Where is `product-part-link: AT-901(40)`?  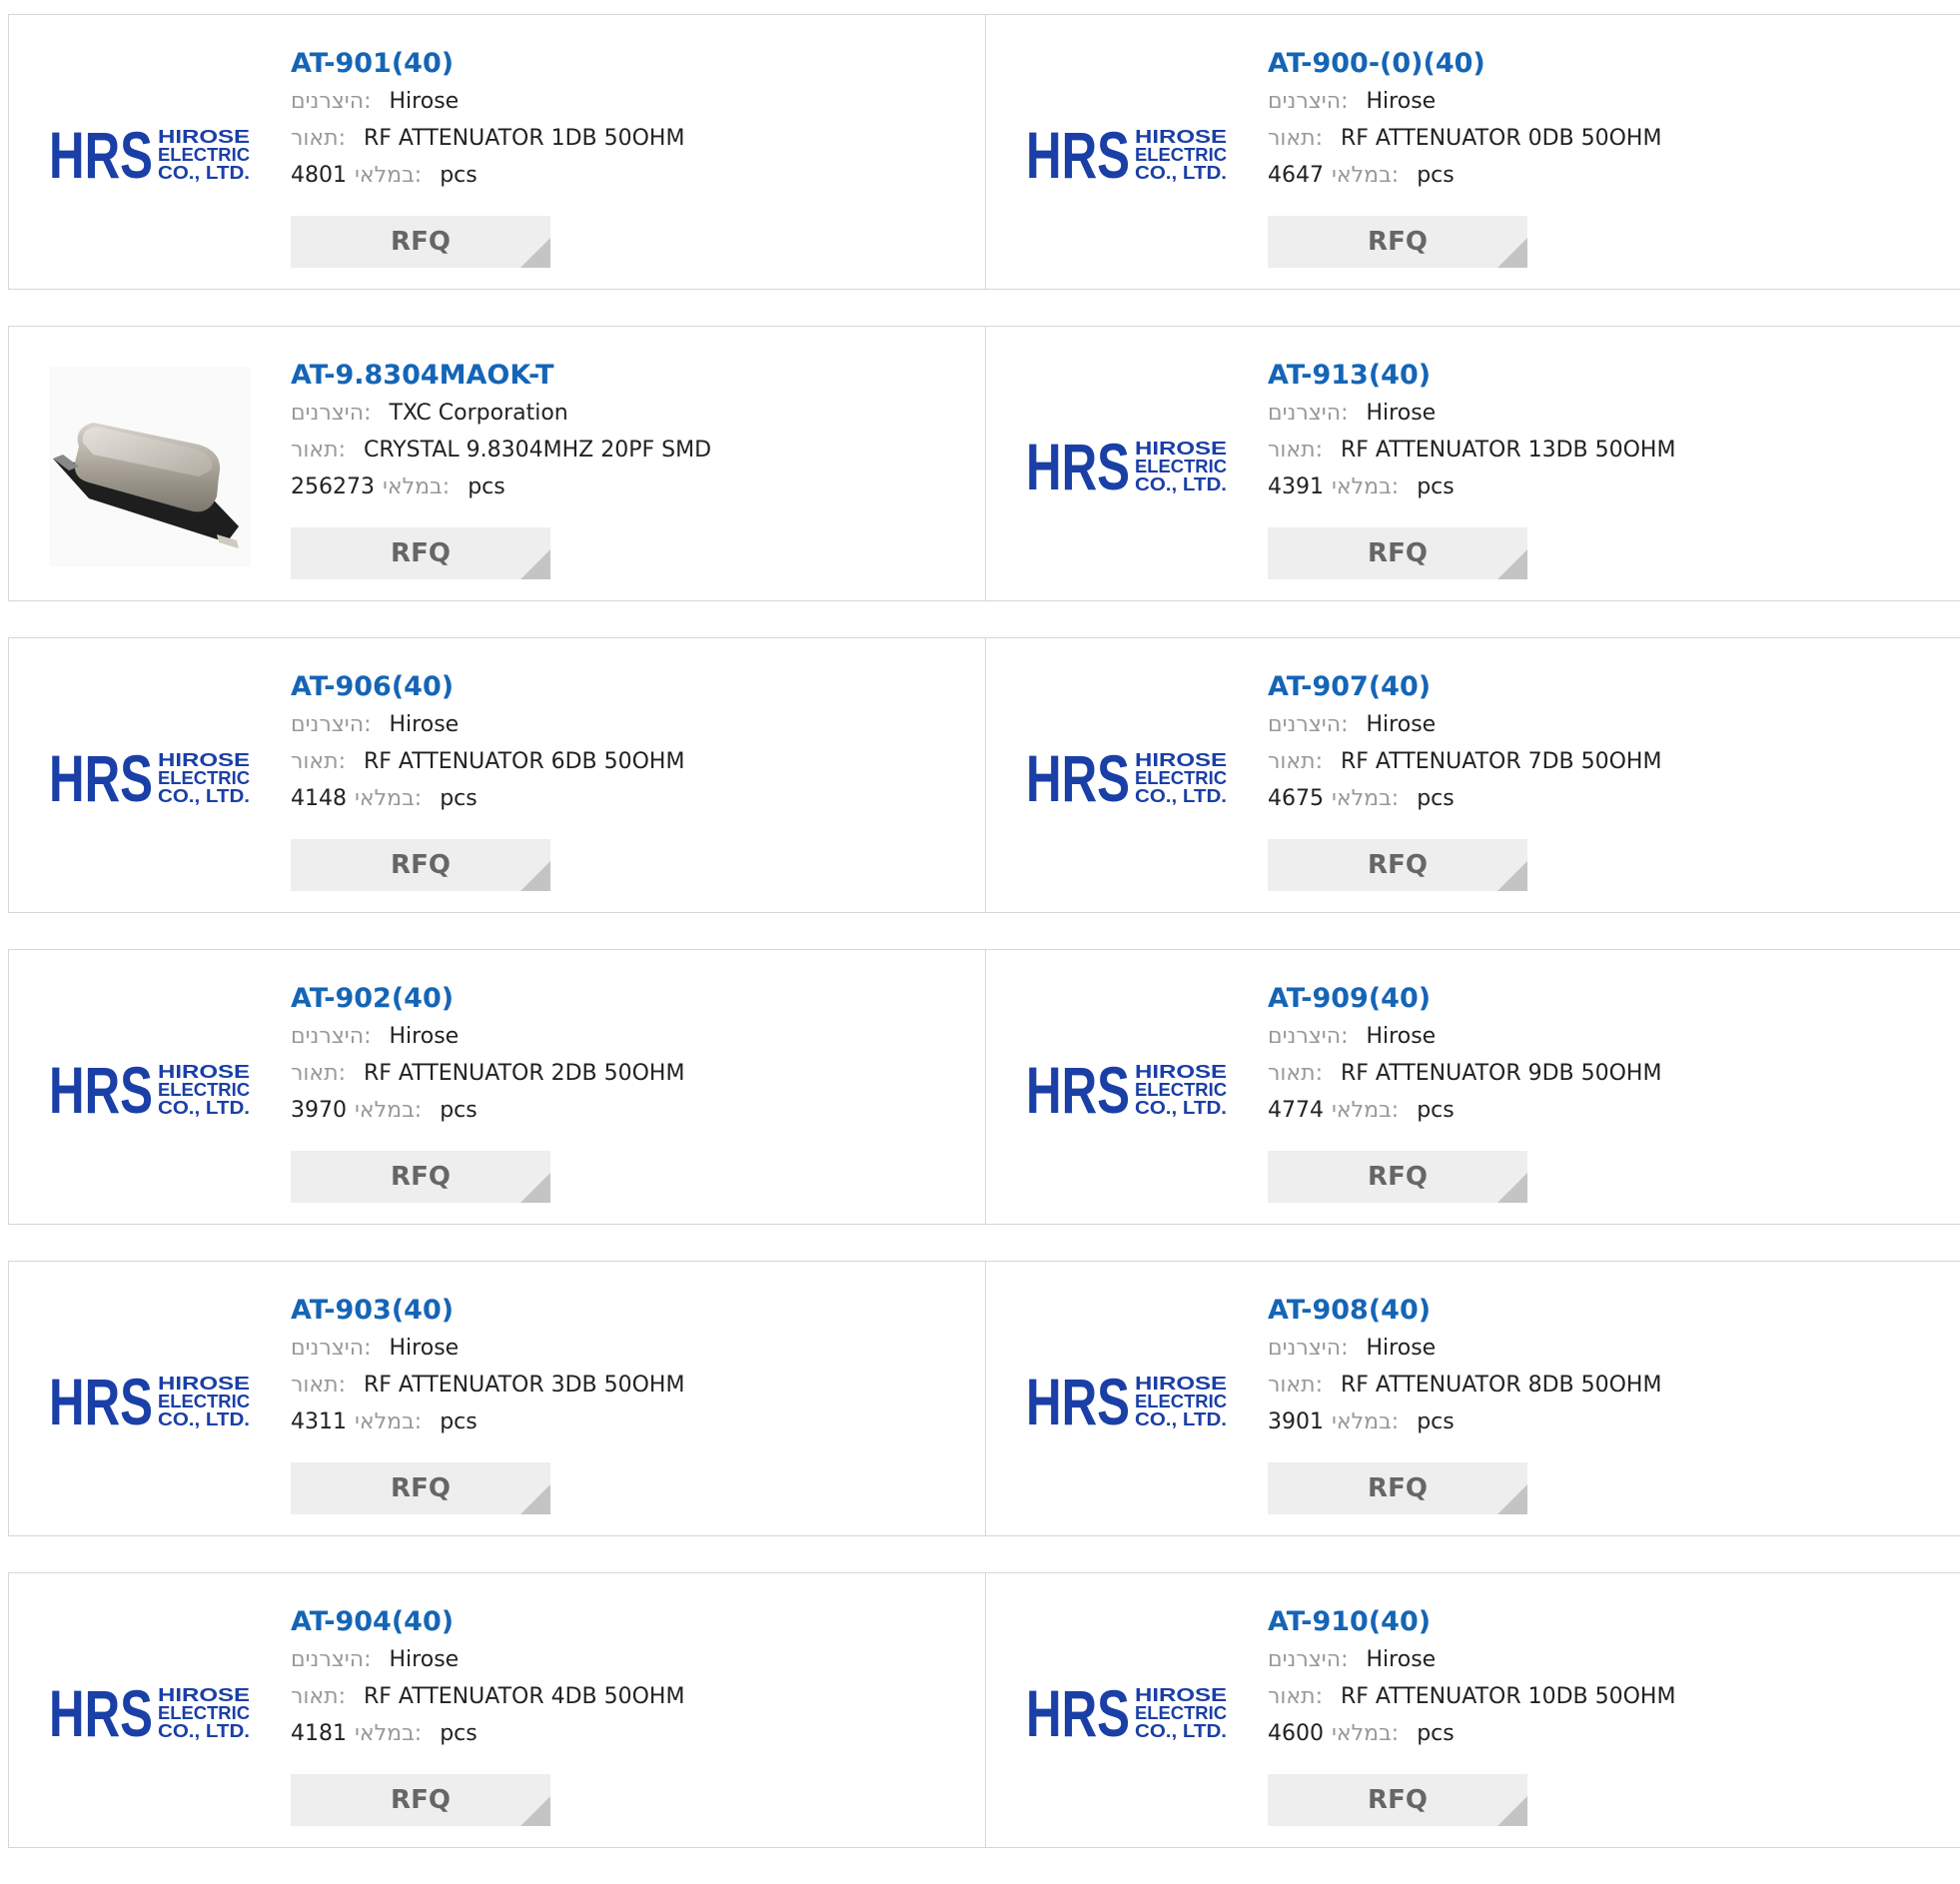
product-part-link: AT-901(40) is located at coordinates (633, 64).